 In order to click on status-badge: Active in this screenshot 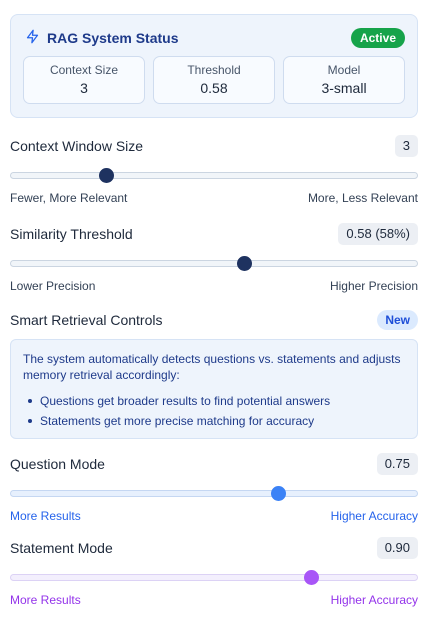, I will do `click(377, 38)`.